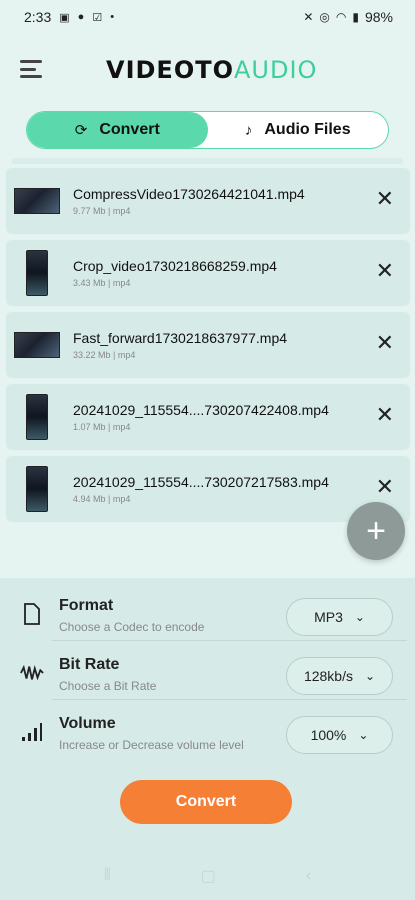 The width and height of the screenshot is (415, 900). Describe the element at coordinates (201, 410) in the screenshot. I see `file-name: 20241029_115554....730207422408.mp4` at that location.